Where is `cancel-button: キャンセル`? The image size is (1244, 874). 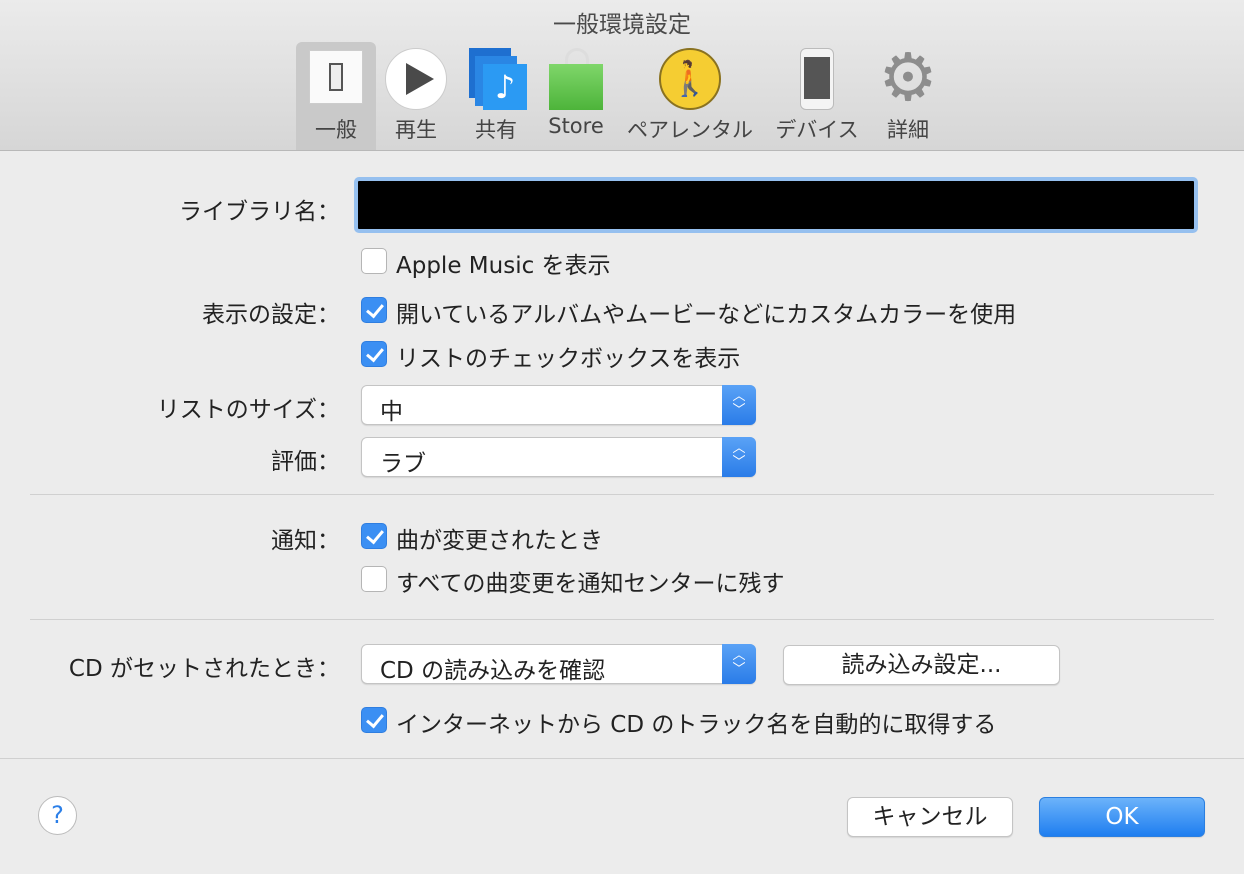 cancel-button: キャンセル is located at coordinates (930, 817).